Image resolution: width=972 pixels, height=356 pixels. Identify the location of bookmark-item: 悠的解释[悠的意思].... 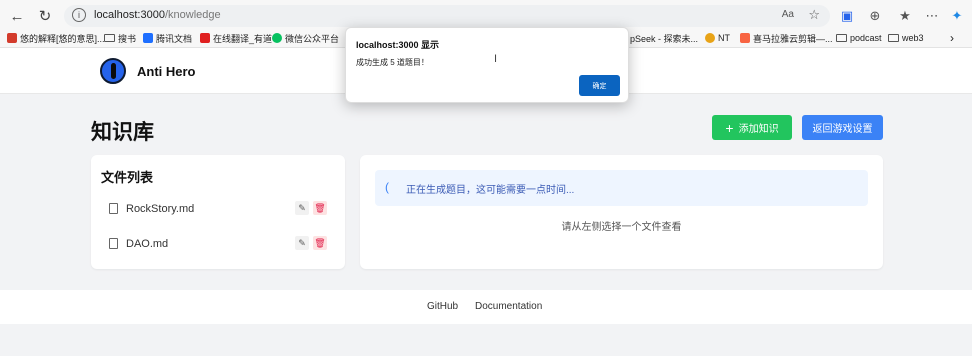
(56, 38).